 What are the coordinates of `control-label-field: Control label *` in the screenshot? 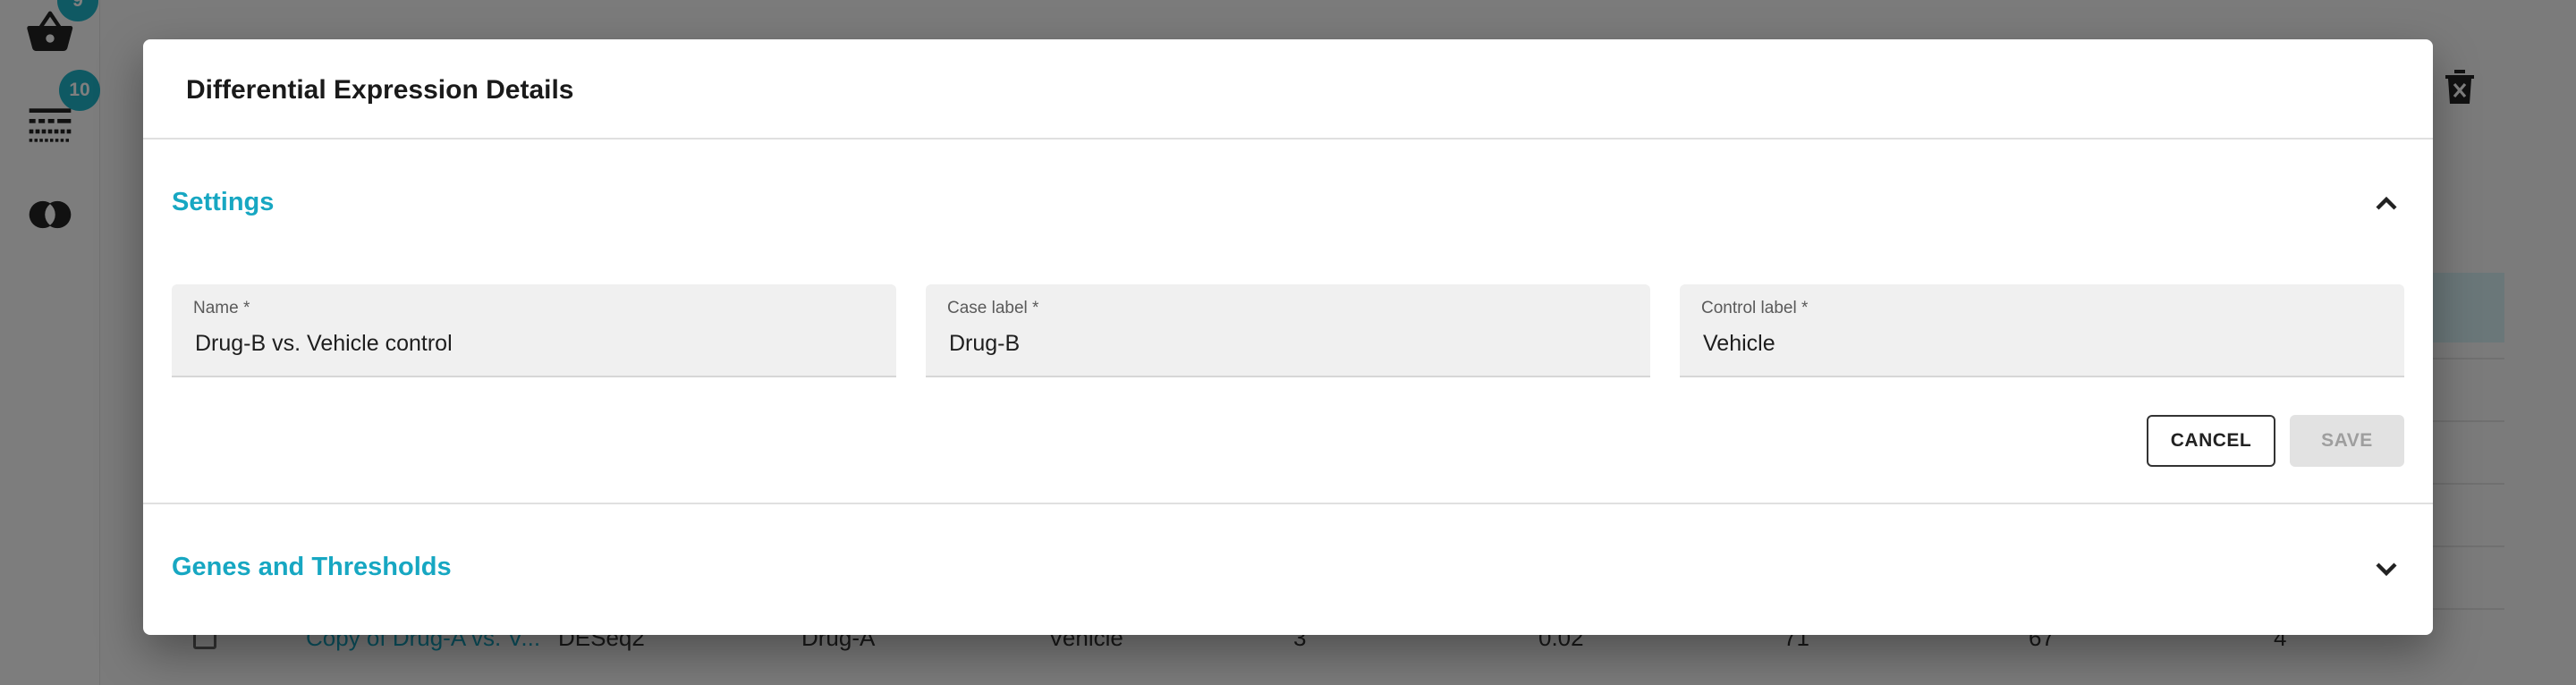 It's located at (2042, 330).